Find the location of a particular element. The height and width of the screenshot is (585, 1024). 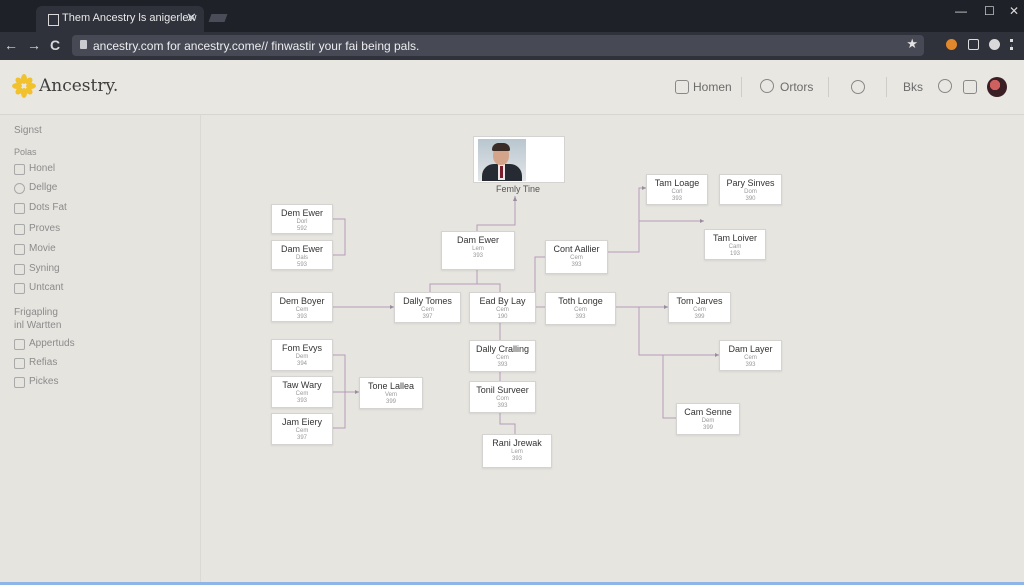

person-card: Tam Loiver Cam 193 is located at coordinates (735, 244).